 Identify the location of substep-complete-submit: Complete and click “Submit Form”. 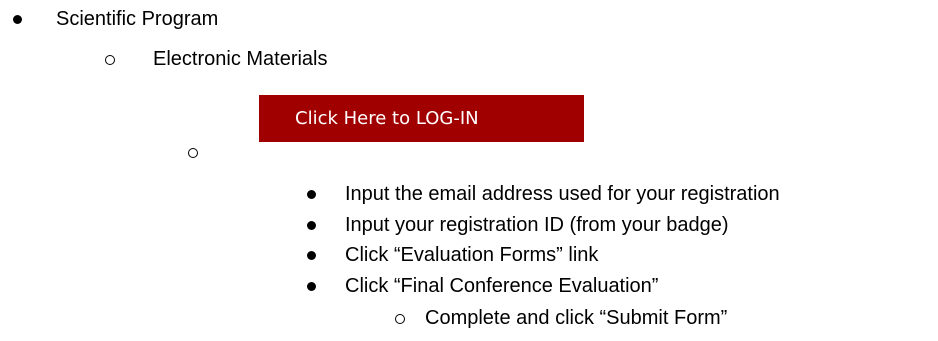
(576, 318).